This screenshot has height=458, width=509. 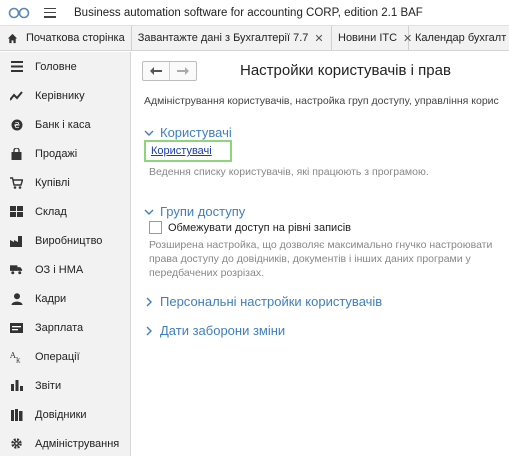 What do you see at coordinates (16, 356) in the screenshot?
I see `operations-icon: Ak` at bounding box center [16, 356].